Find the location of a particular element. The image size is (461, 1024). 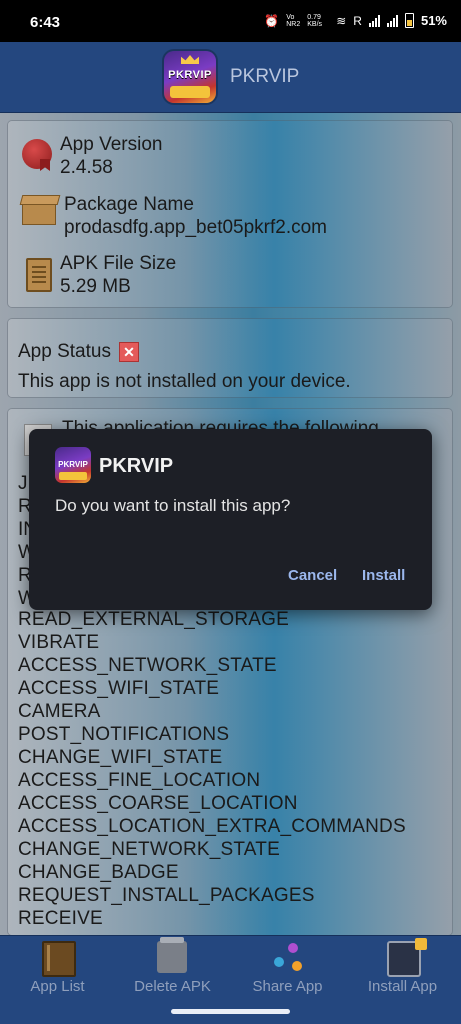

nav-app-list: App List is located at coordinates (57, 969).